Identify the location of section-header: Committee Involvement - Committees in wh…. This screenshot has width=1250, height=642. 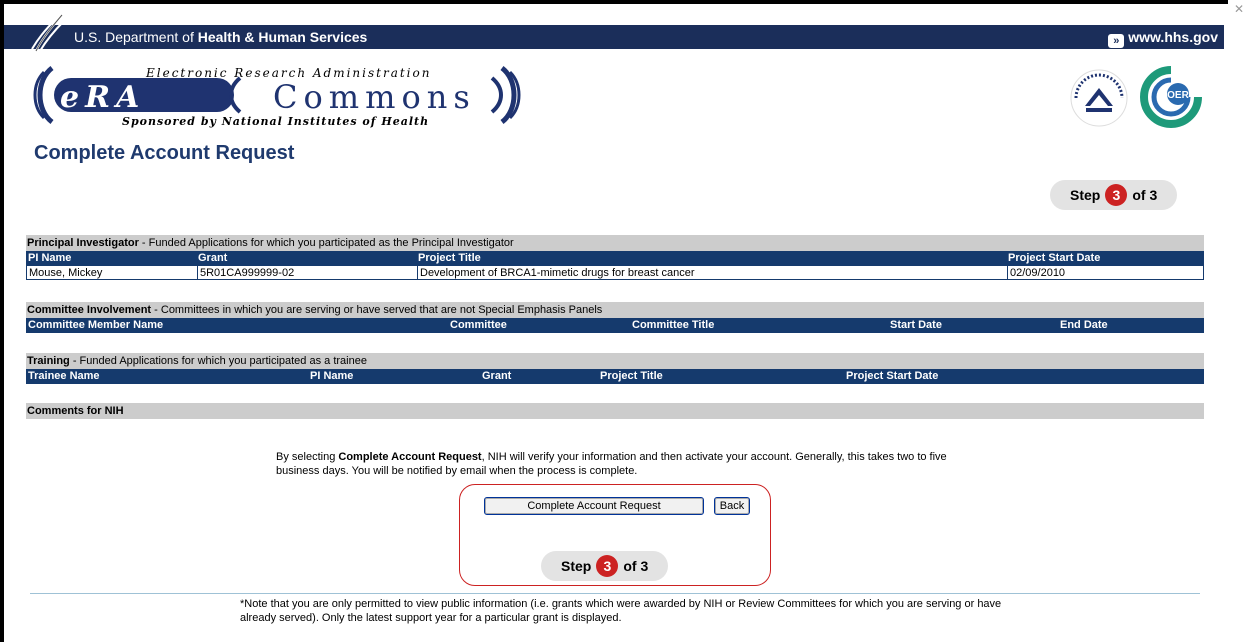
(615, 310).